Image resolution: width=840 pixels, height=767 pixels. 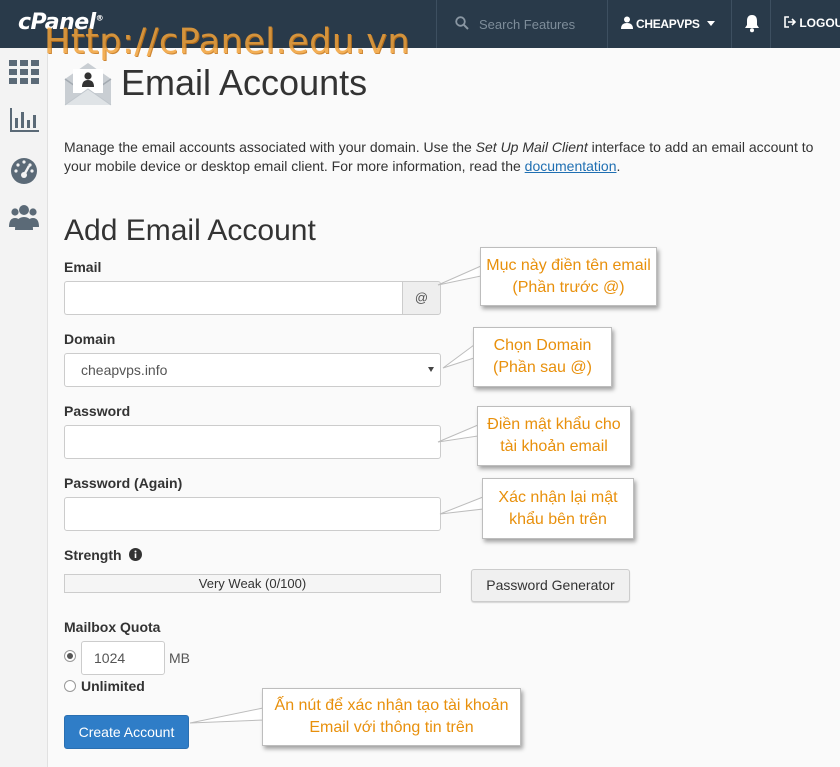 I want to click on callout-password-again: Xác nhận lại mật khẩu bên trên, so click(x=558, y=508).